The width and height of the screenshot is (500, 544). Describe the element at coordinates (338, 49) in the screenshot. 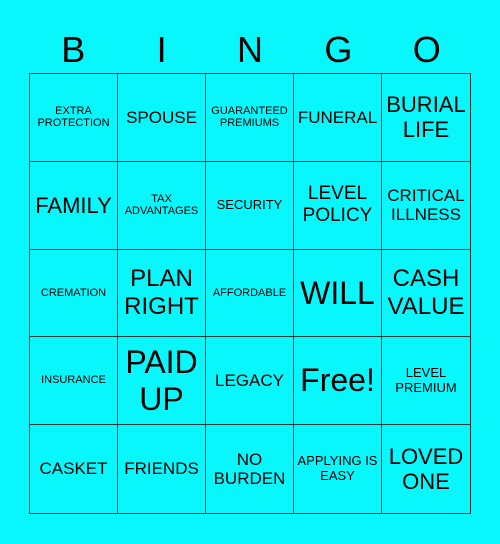

I see `header-letter-g: G` at that location.